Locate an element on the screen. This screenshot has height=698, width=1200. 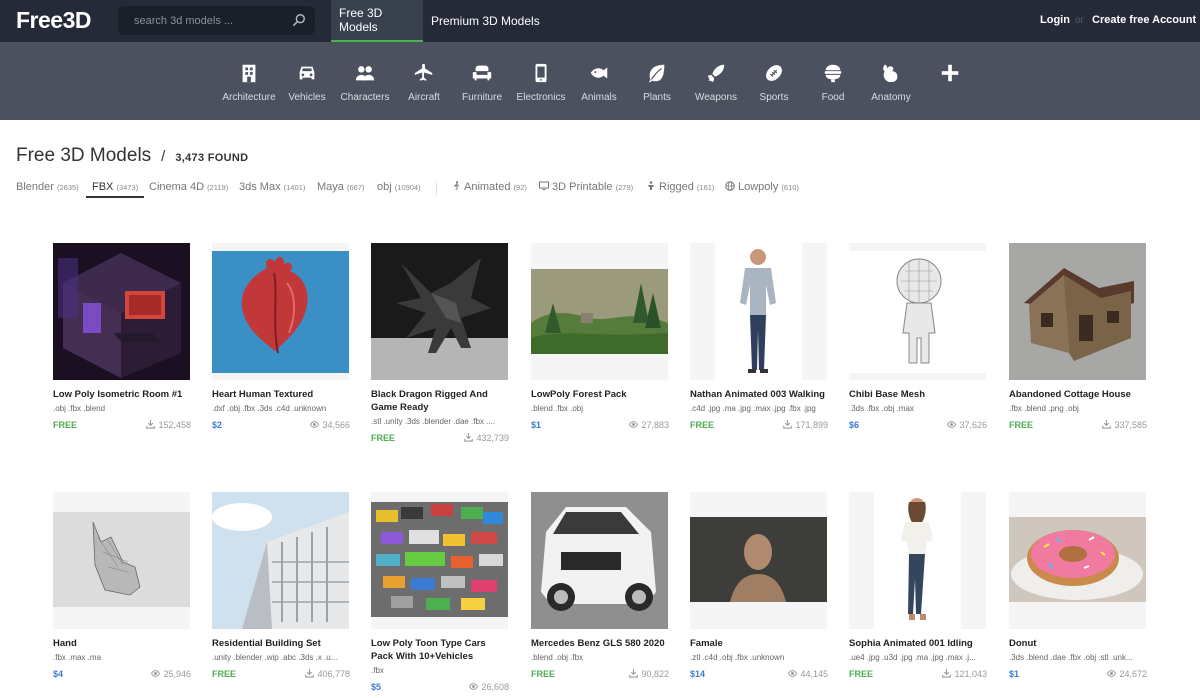
filter-rigged: Rigged (161) is located at coordinates (680, 187).